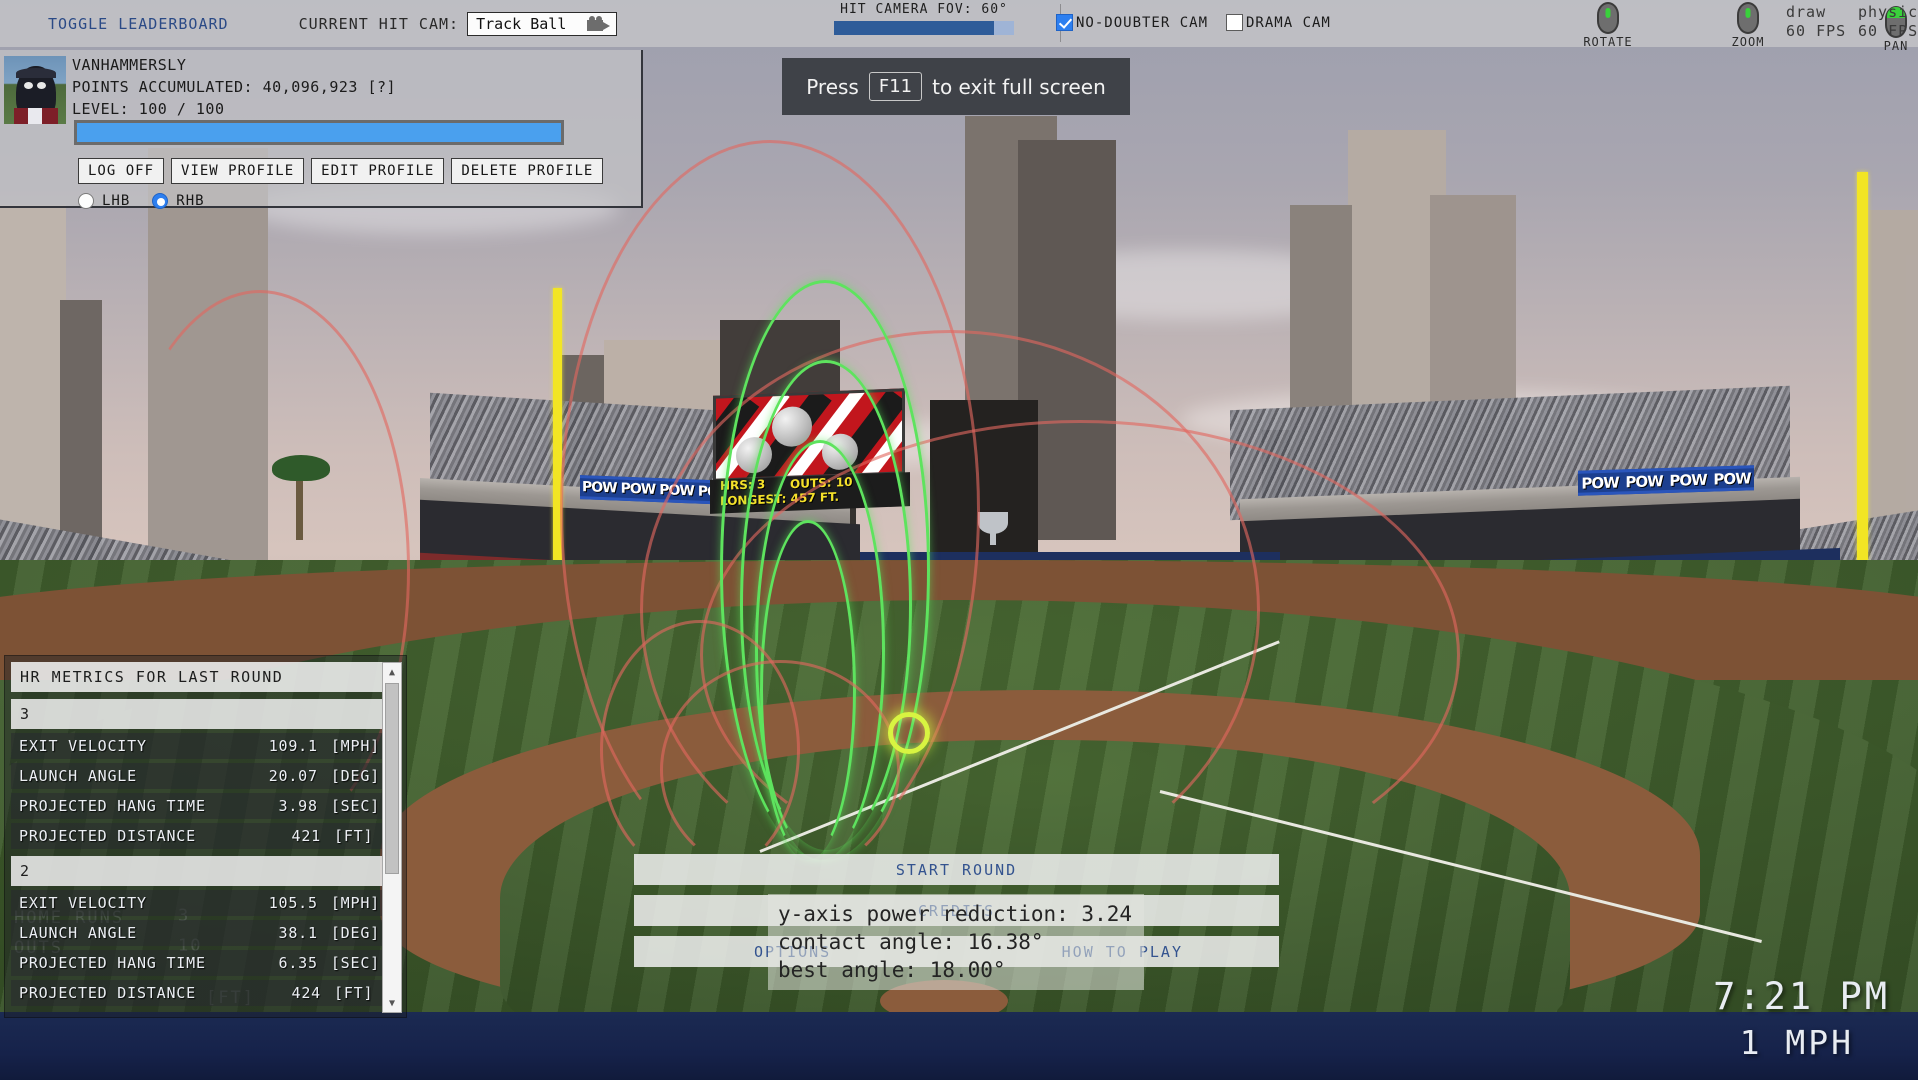 The height and width of the screenshot is (1080, 1918). I want to click on game-clock: 7:21 PM, so click(1801, 996).